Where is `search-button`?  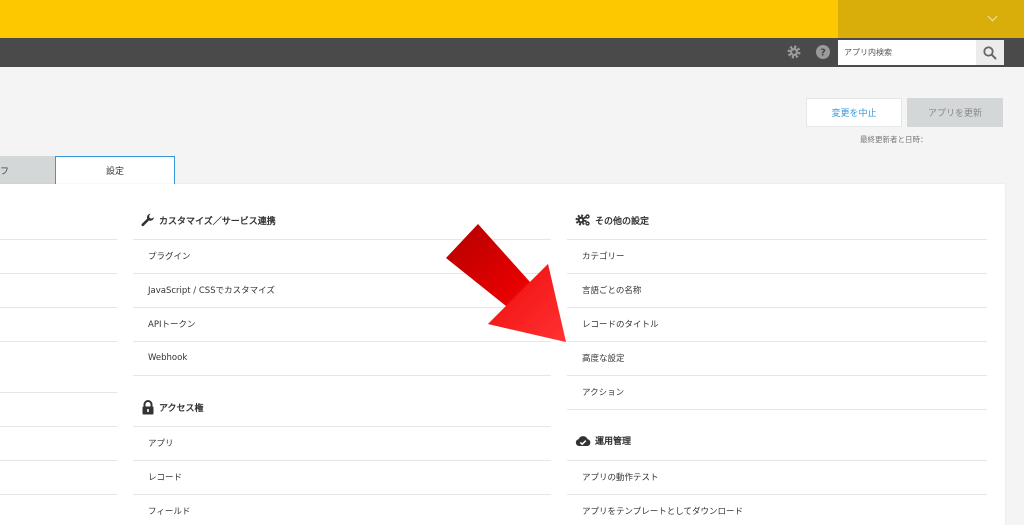
search-button is located at coordinates (990, 52).